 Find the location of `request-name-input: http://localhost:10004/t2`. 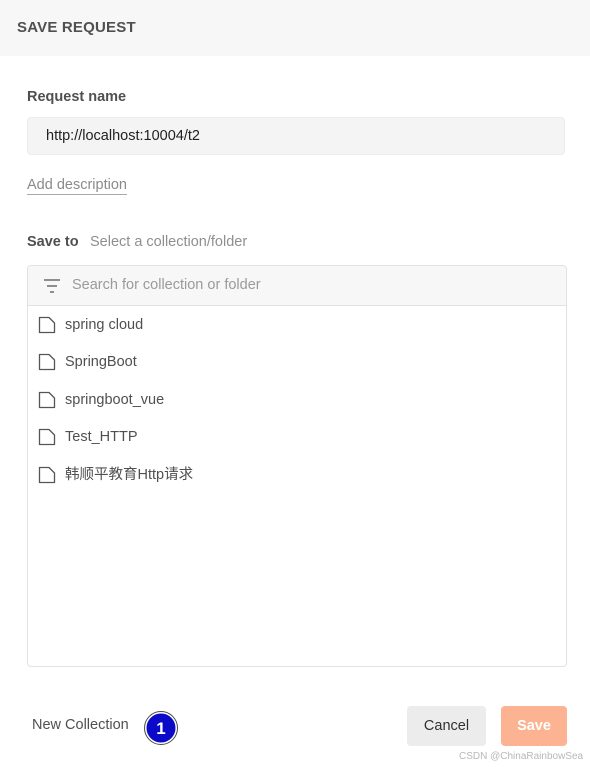

request-name-input: http://localhost:10004/t2 is located at coordinates (296, 136).